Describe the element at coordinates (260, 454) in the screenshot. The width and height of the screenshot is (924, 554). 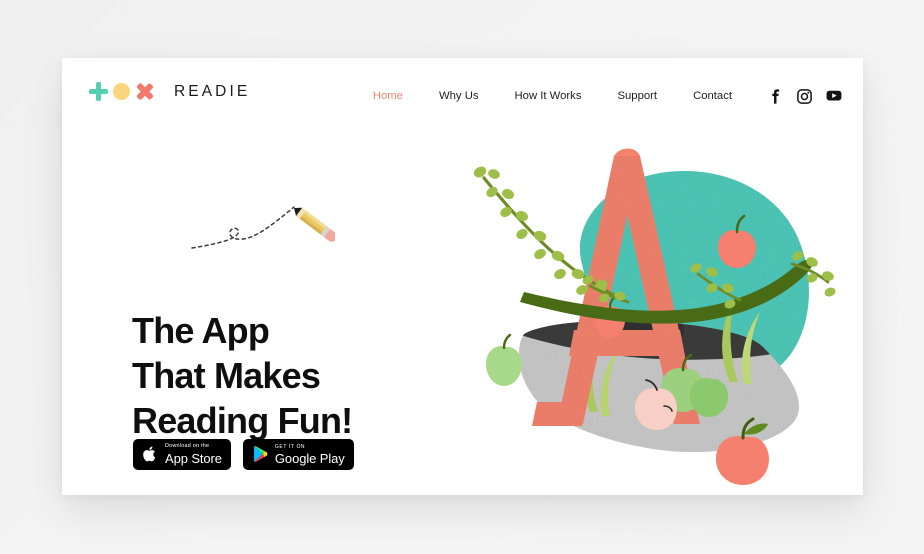
I see `google-play-icon` at that location.